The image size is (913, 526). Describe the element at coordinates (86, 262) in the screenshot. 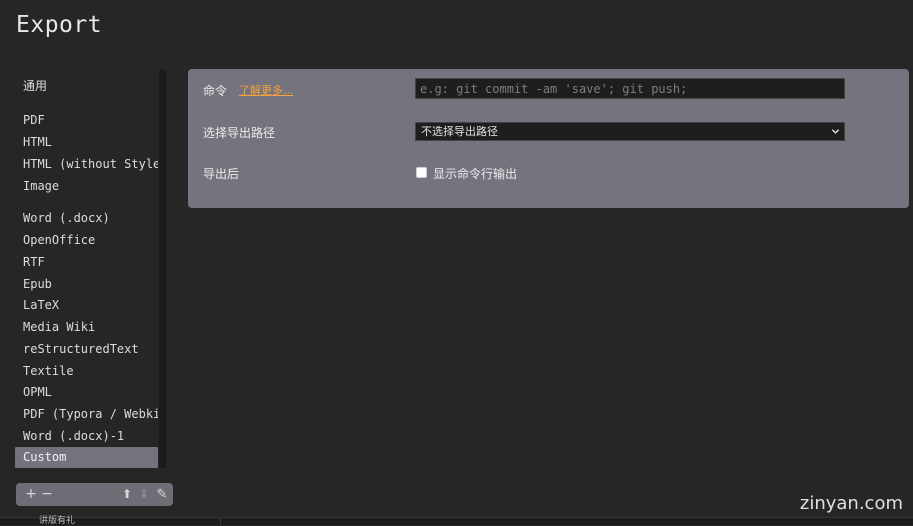

I see `sidebar-item-rtf: RTF` at that location.